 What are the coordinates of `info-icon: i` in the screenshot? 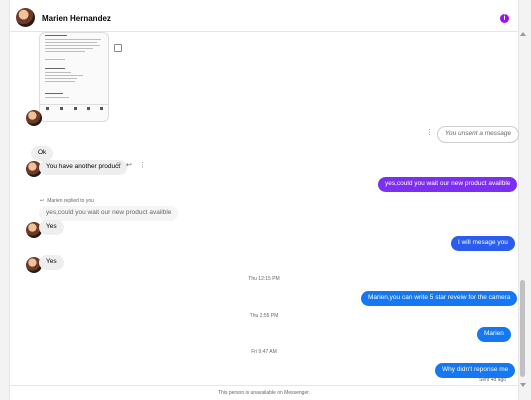 It's located at (504, 18).